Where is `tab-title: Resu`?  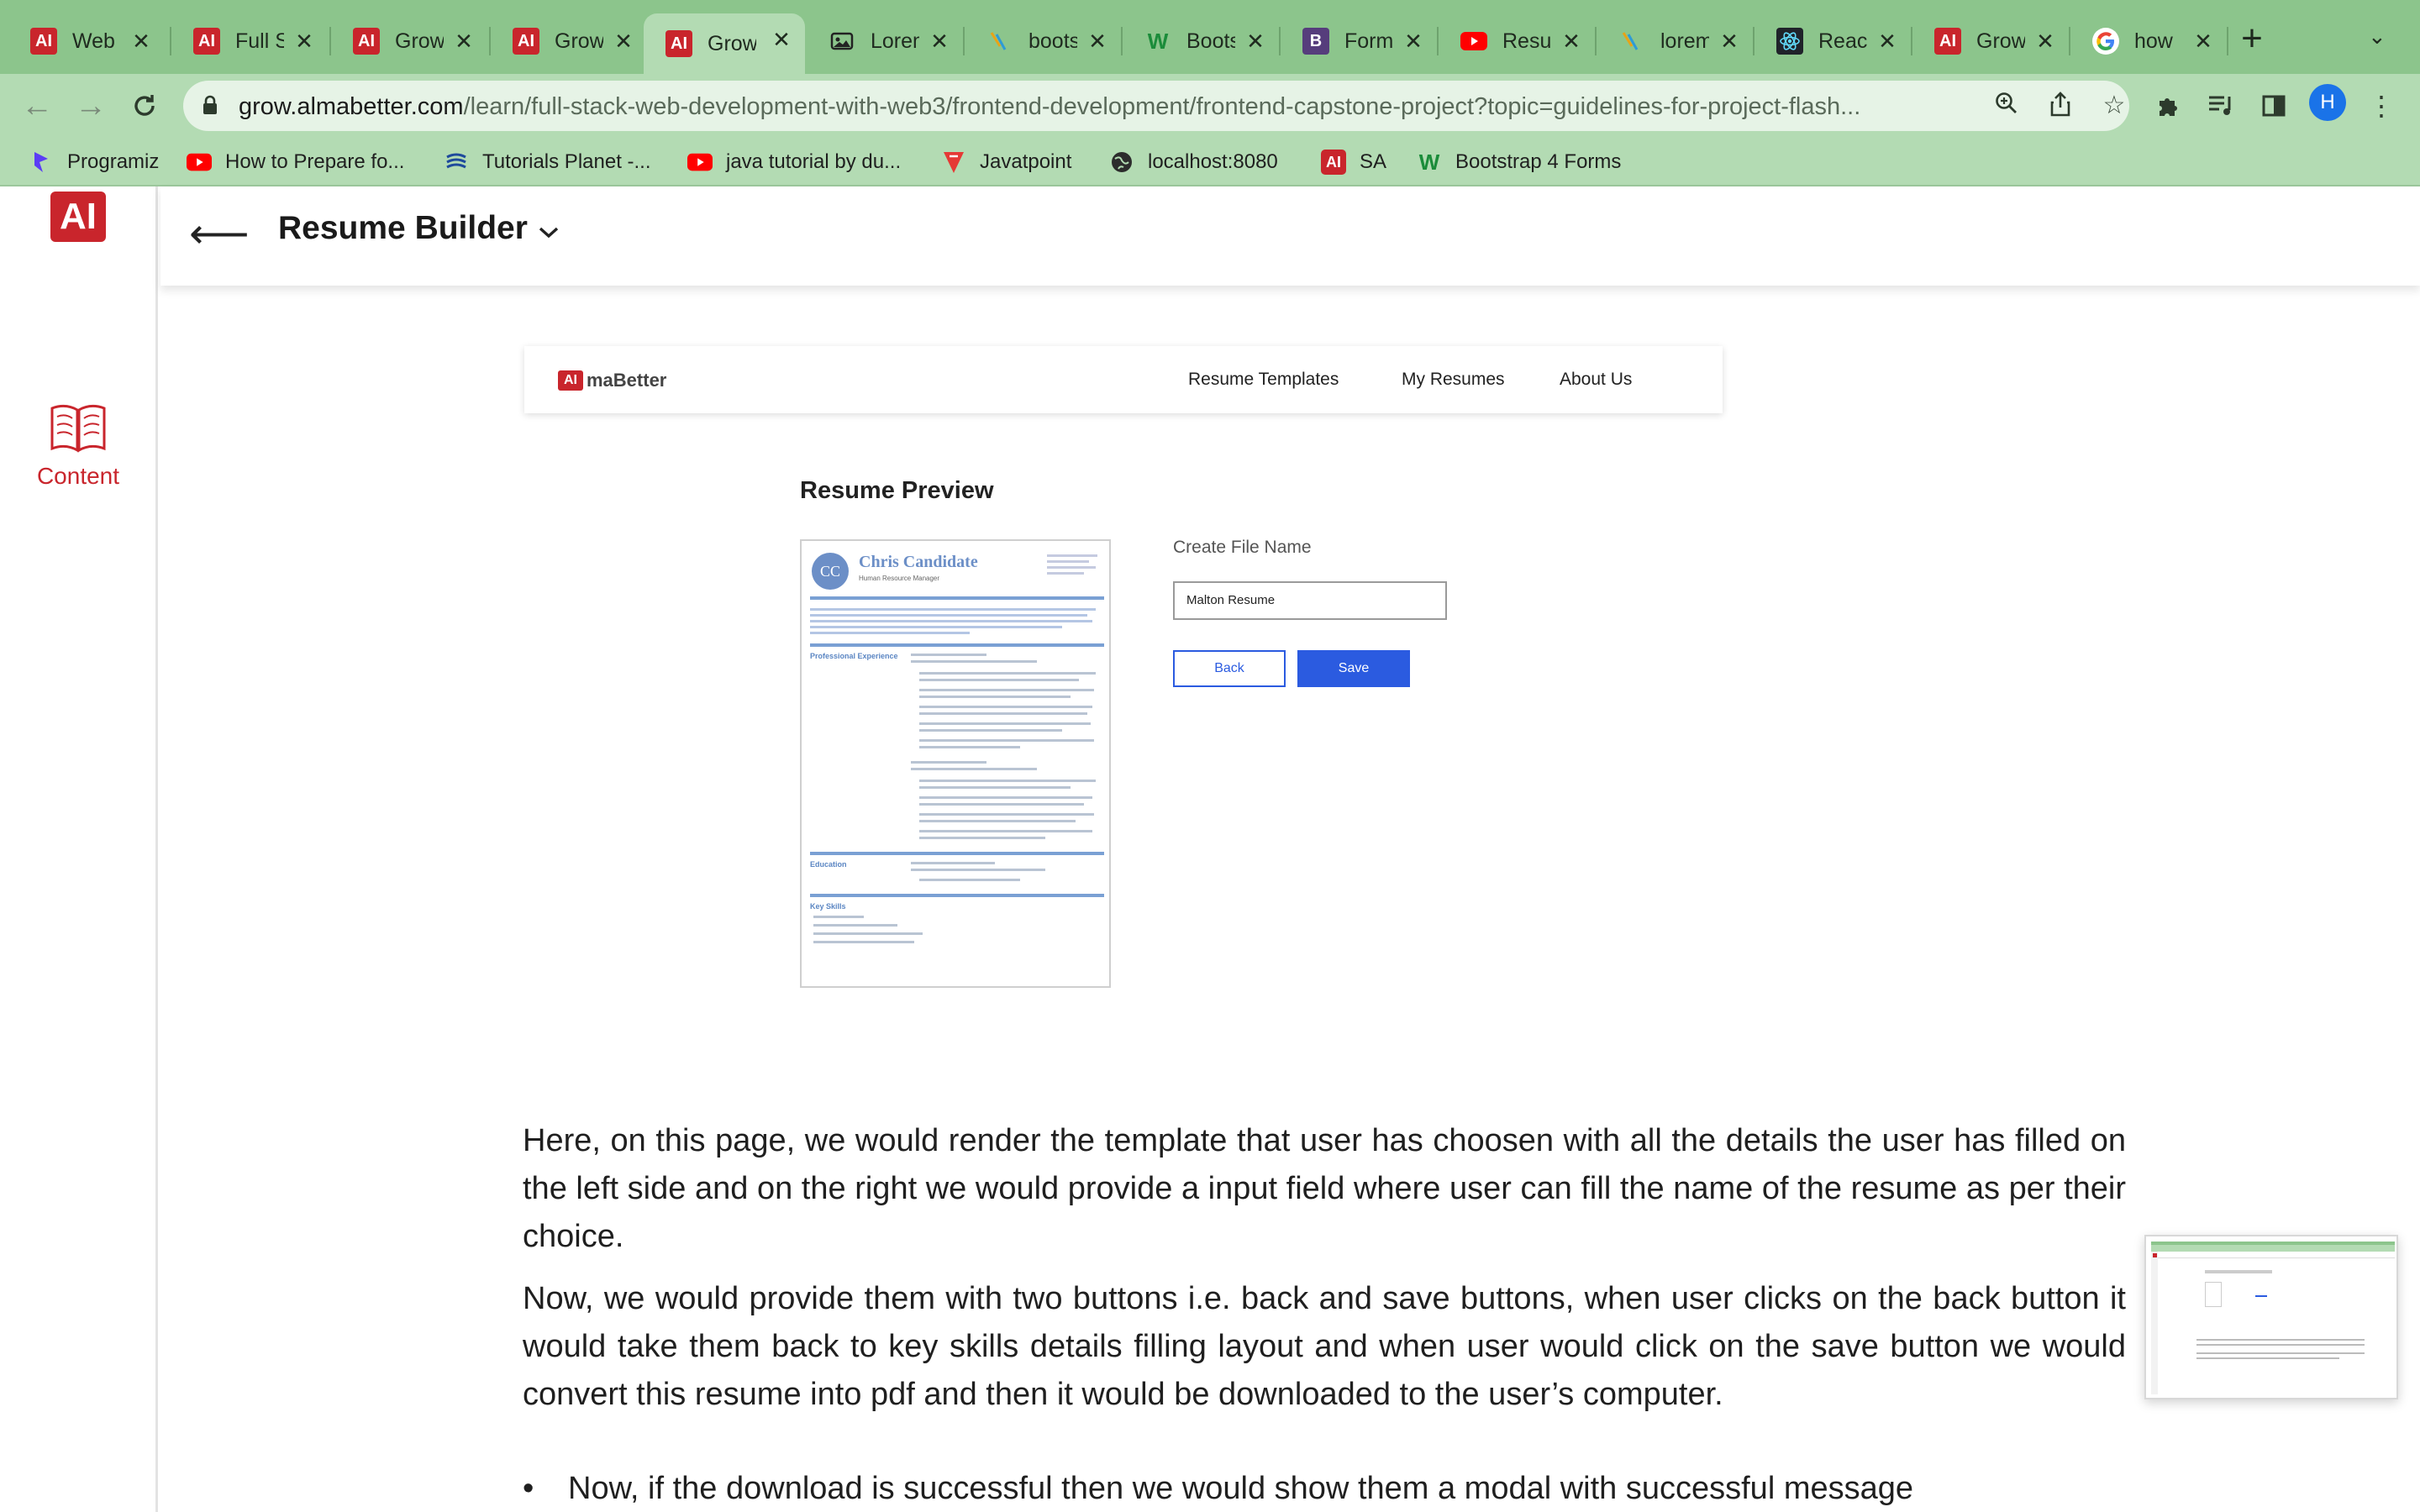 tab-title: Resu is located at coordinates (1527, 41).